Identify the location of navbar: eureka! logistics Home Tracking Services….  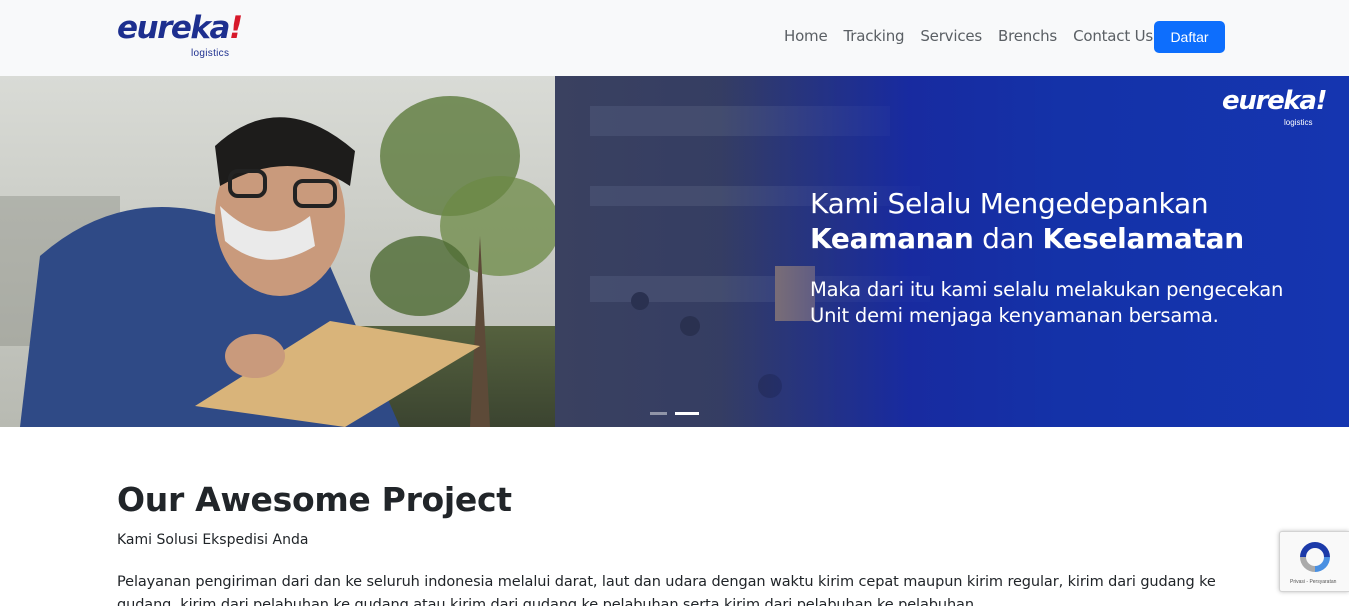
(674, 38).